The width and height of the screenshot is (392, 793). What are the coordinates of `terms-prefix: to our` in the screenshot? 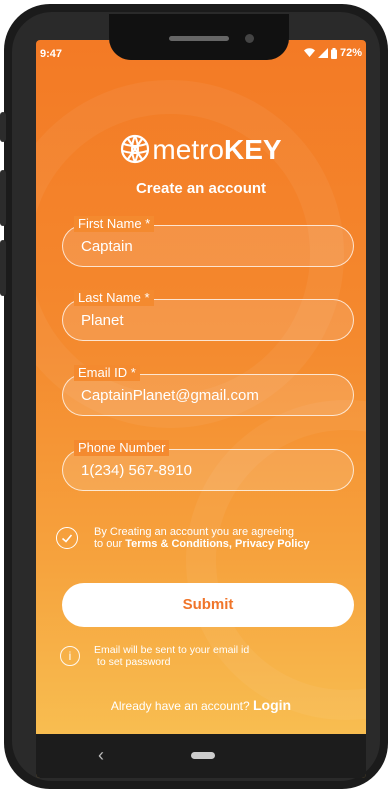 It's located at (110, 544).